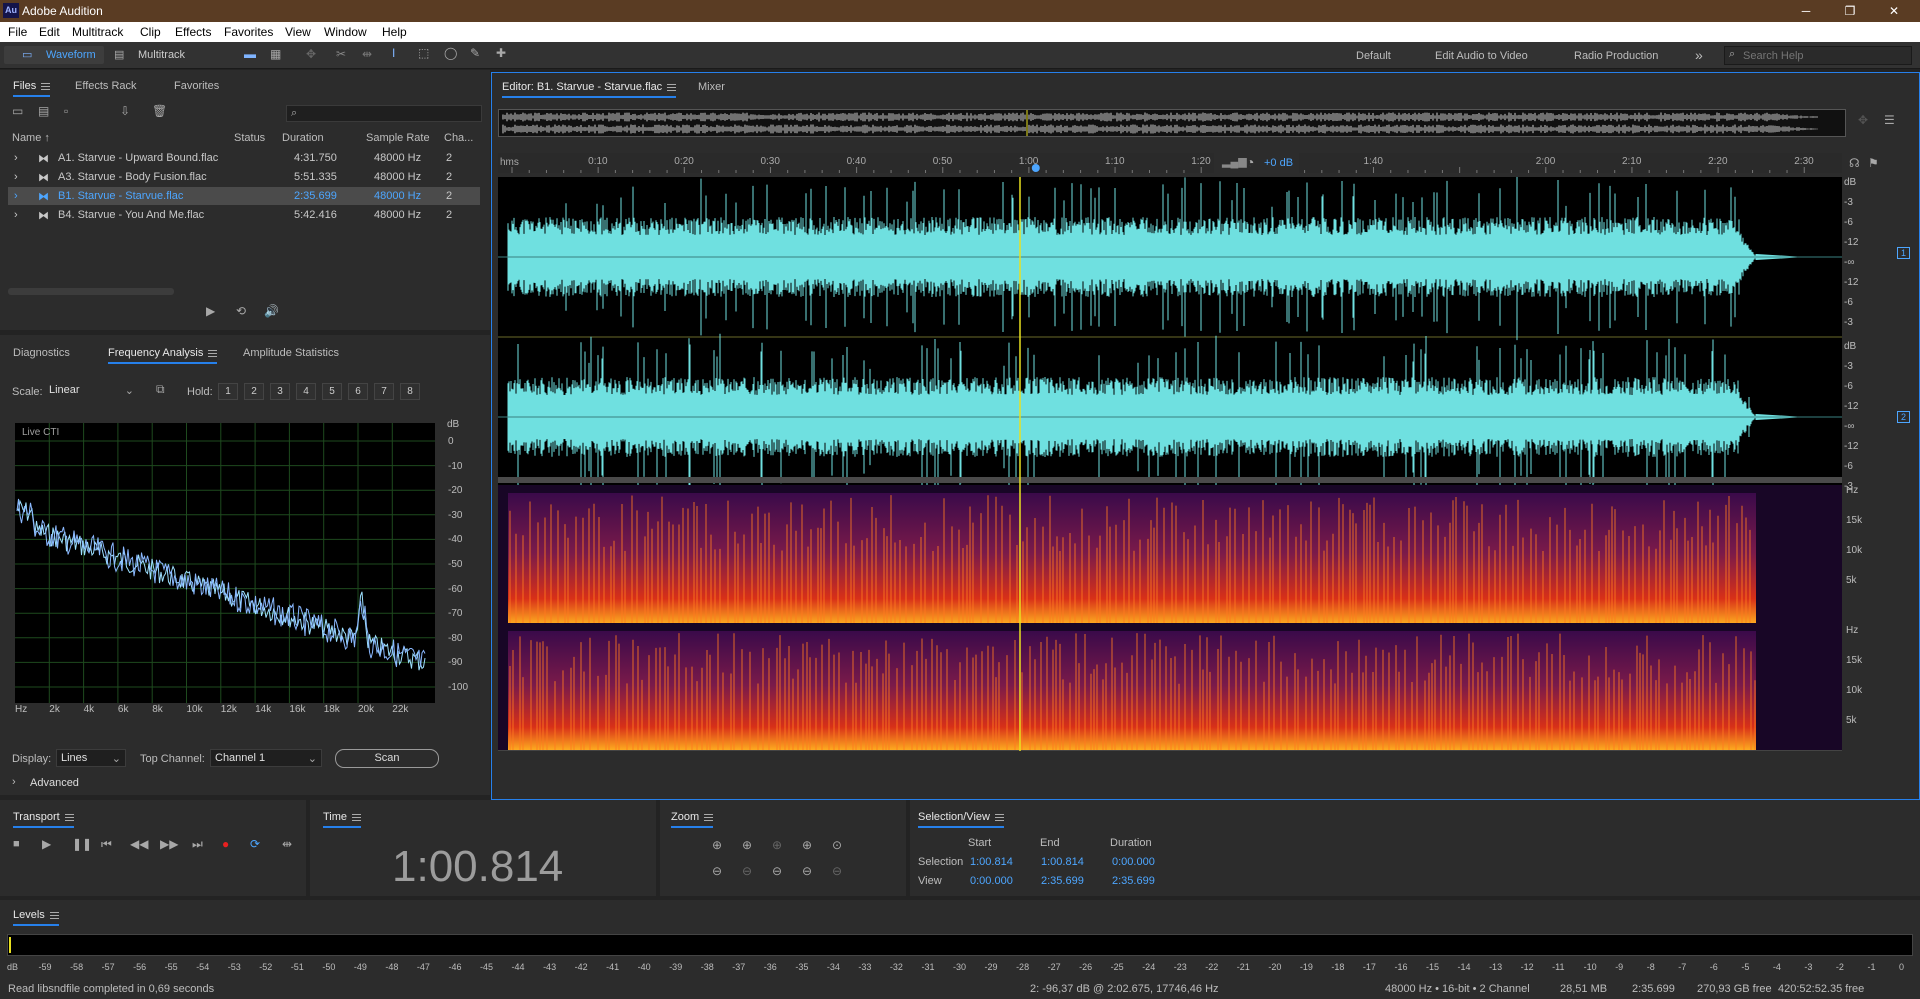 Image resolution: width=1920 pixels, height=999 pixels. Describe the element at coordinates (1616, 56) in the screenshot. I see `workspace-radio-production: Radio Production` at that location.